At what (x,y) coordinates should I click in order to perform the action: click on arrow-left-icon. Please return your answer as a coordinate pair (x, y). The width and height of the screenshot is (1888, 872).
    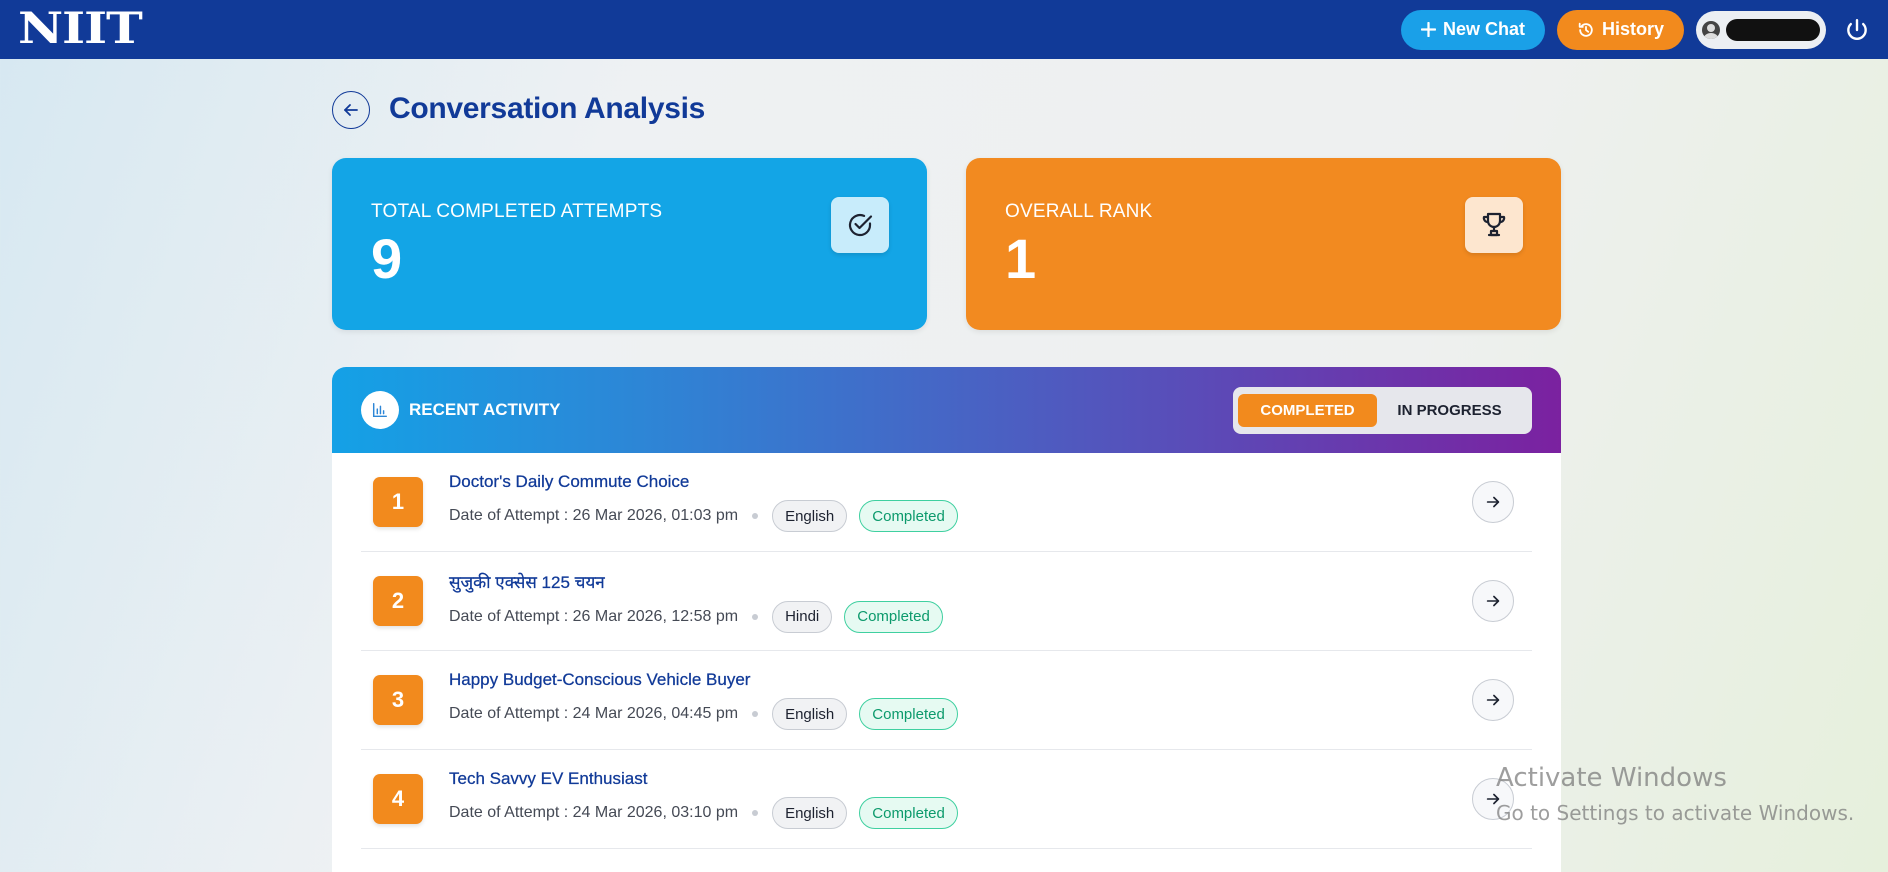
    Looking at the image, I should click on (351, 110).